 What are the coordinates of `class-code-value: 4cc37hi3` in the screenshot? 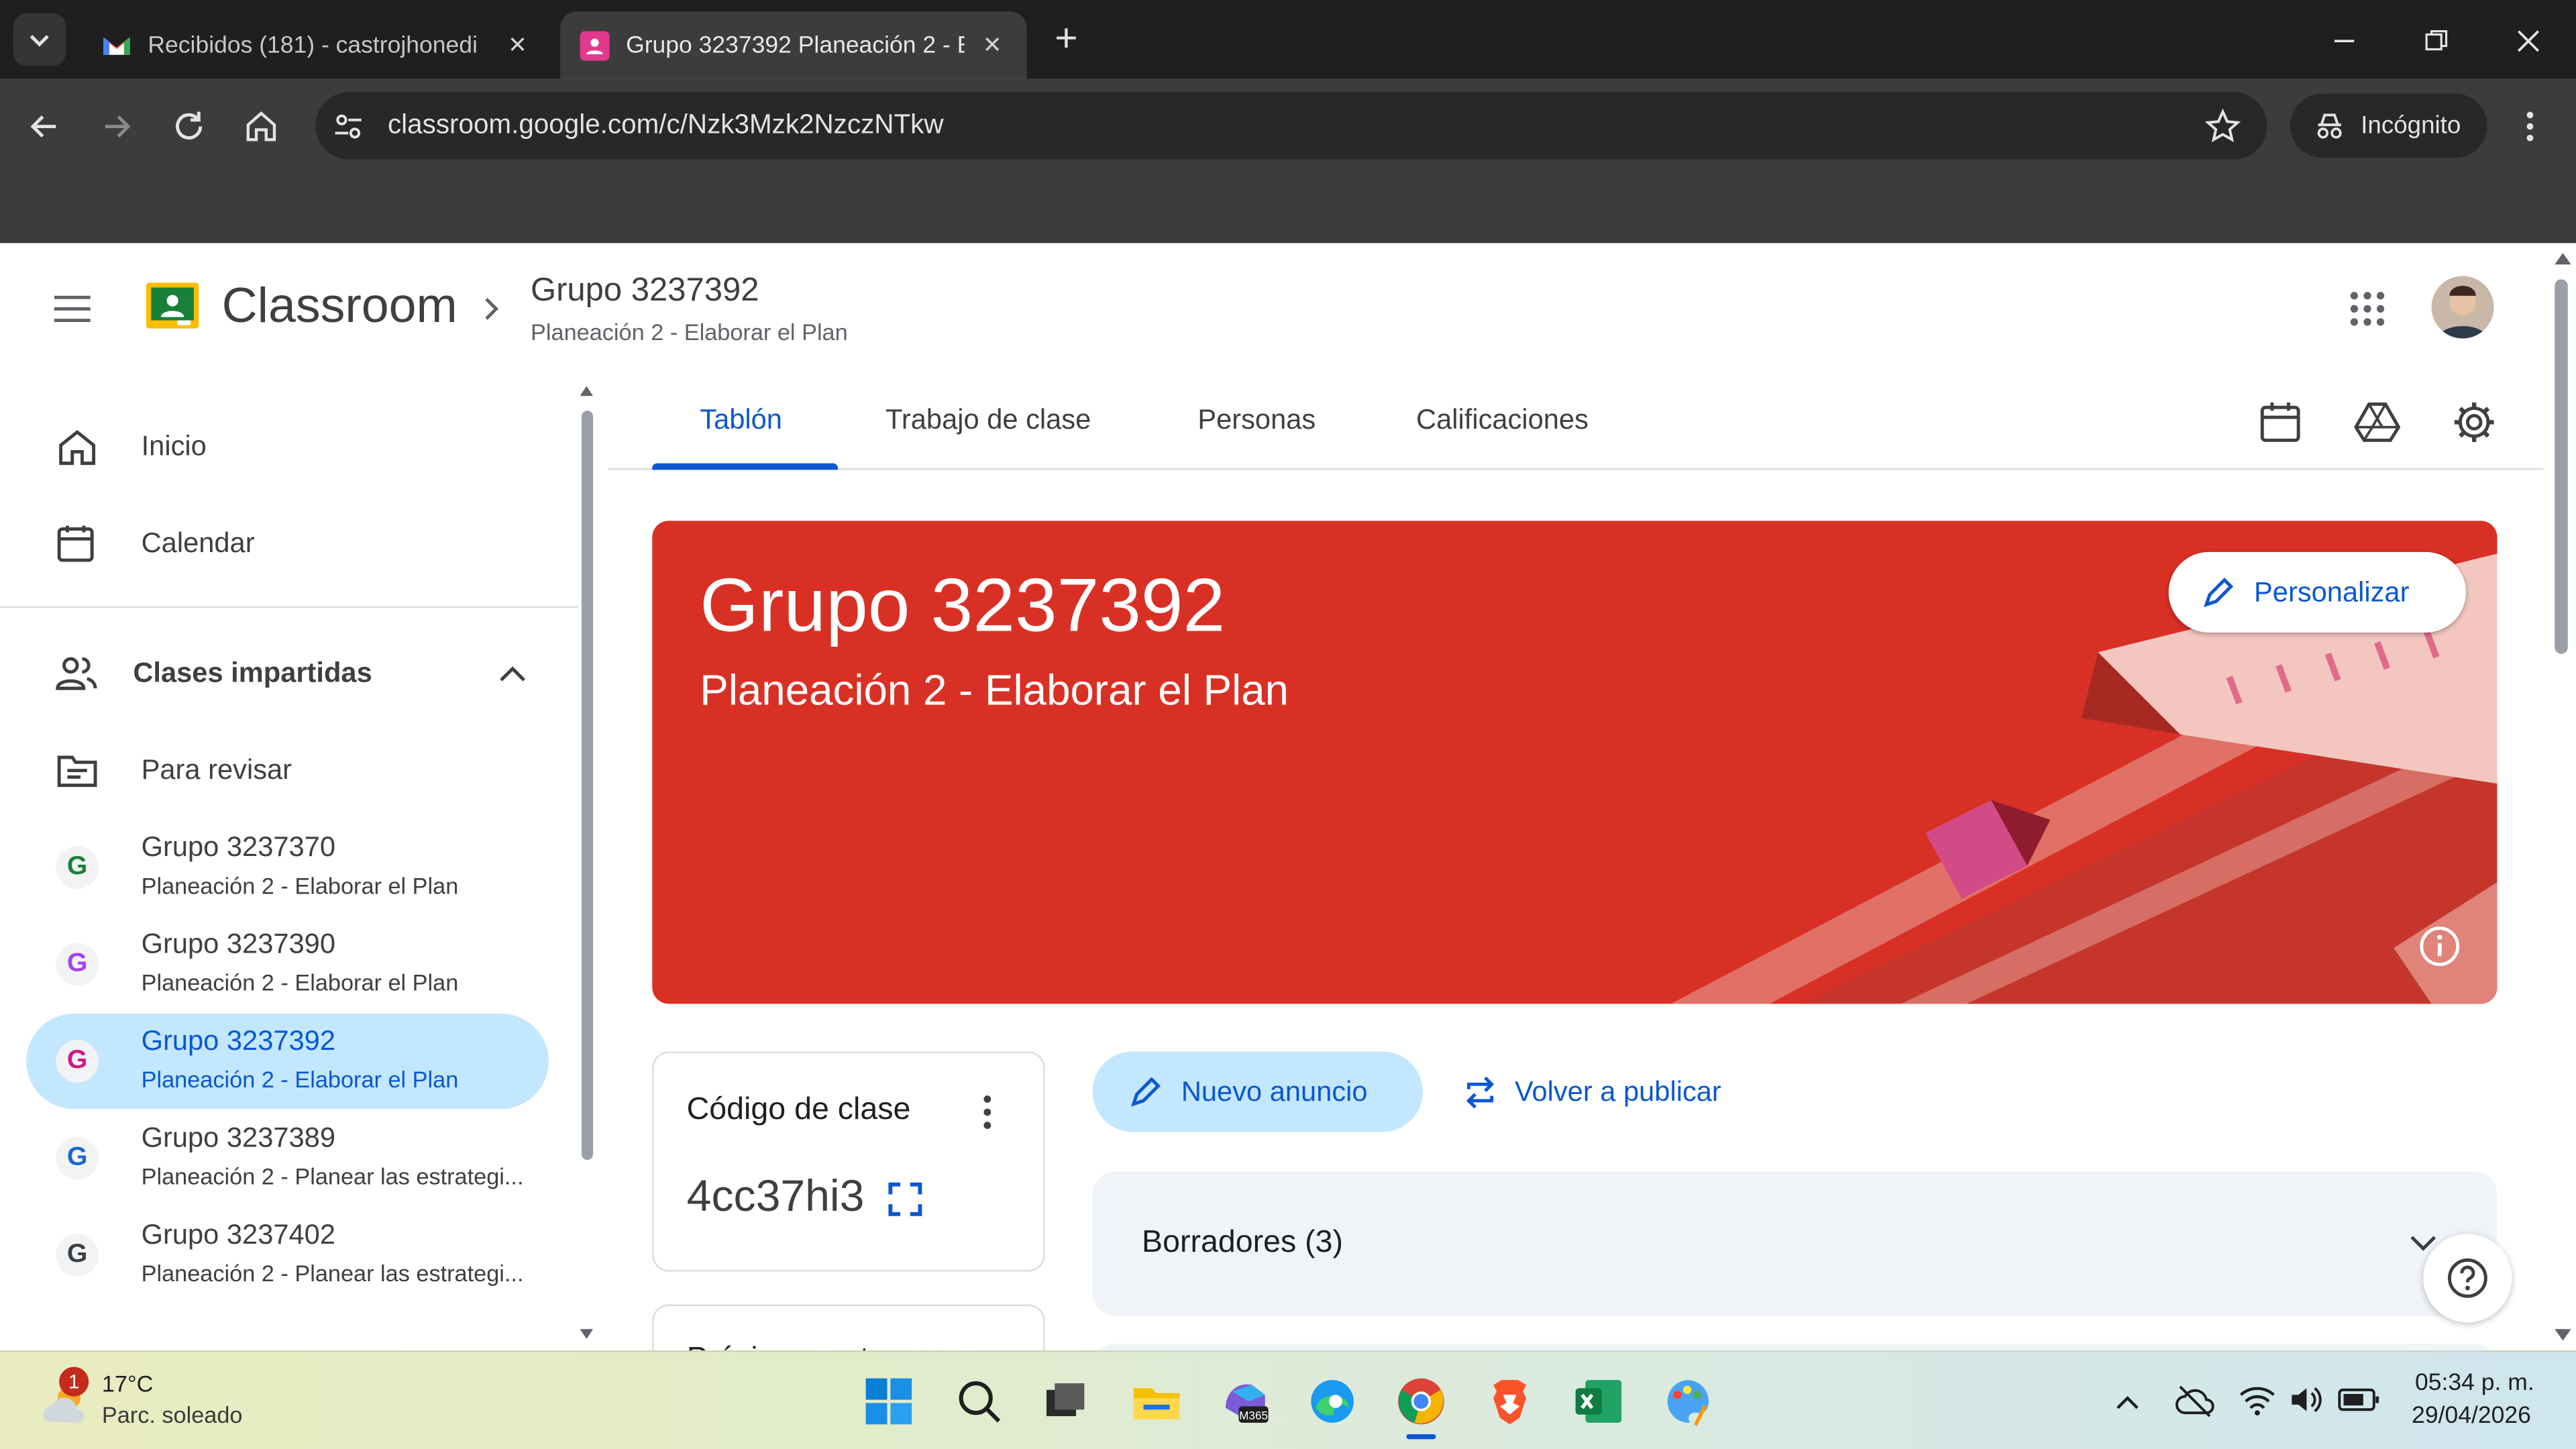 It's located at (775, 1196).